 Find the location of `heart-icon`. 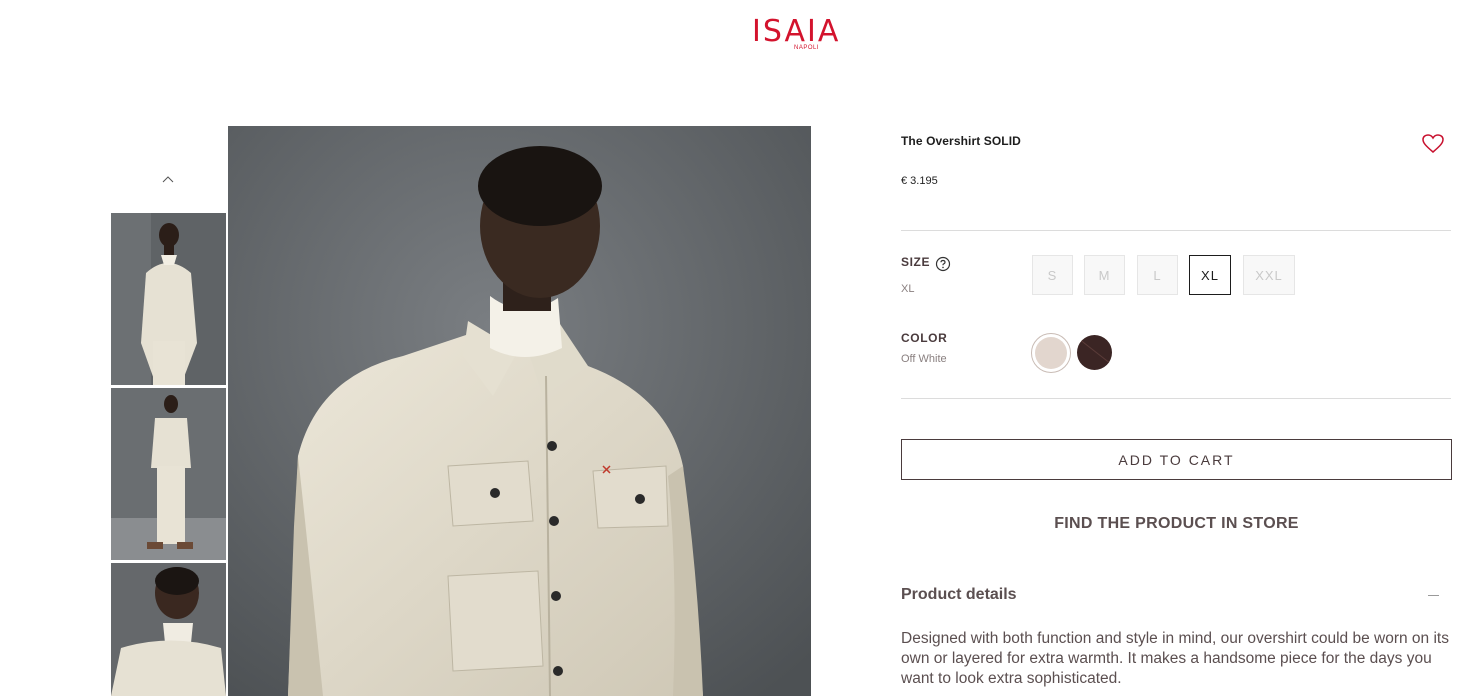

heart-icon is located at coordinates (1433, 144).